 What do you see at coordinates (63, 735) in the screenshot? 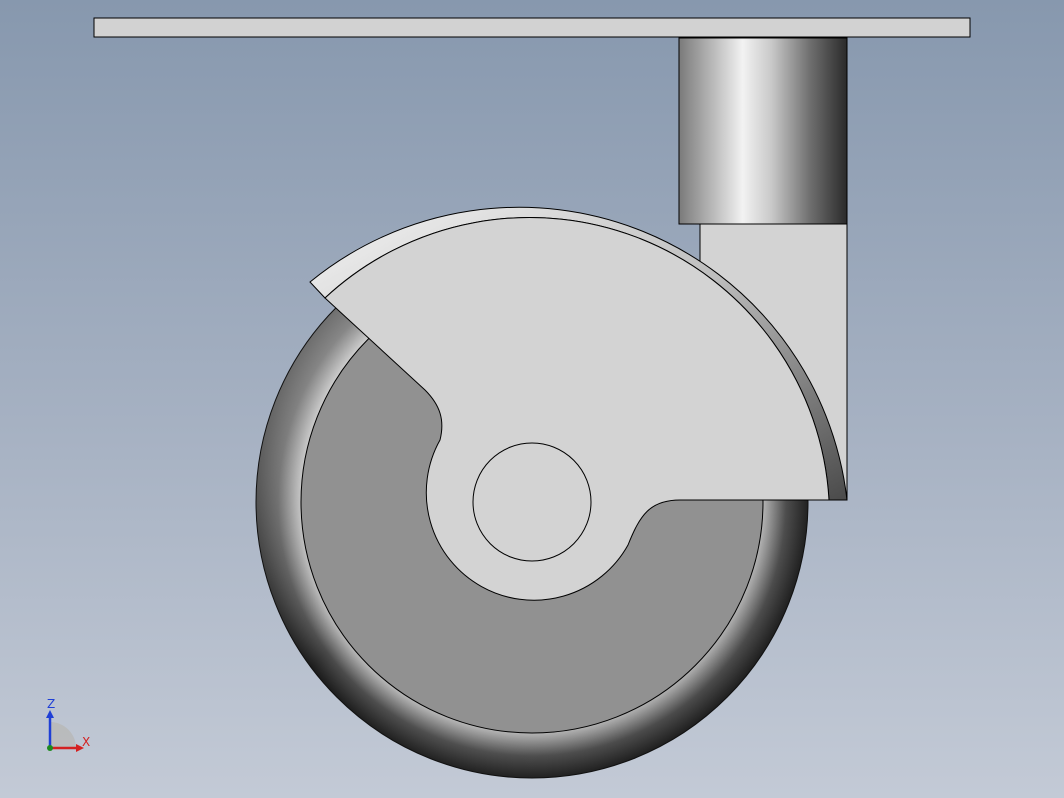
I see `triad-xz-plane` at bounding box center [63, 735].